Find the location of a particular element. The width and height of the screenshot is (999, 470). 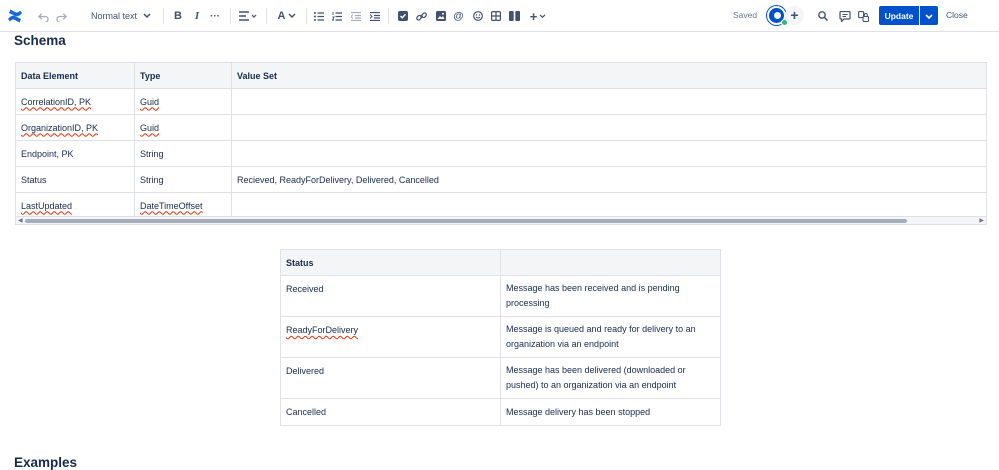

table-cell: CorrelationID, PK is located at coordinates (75, 101).